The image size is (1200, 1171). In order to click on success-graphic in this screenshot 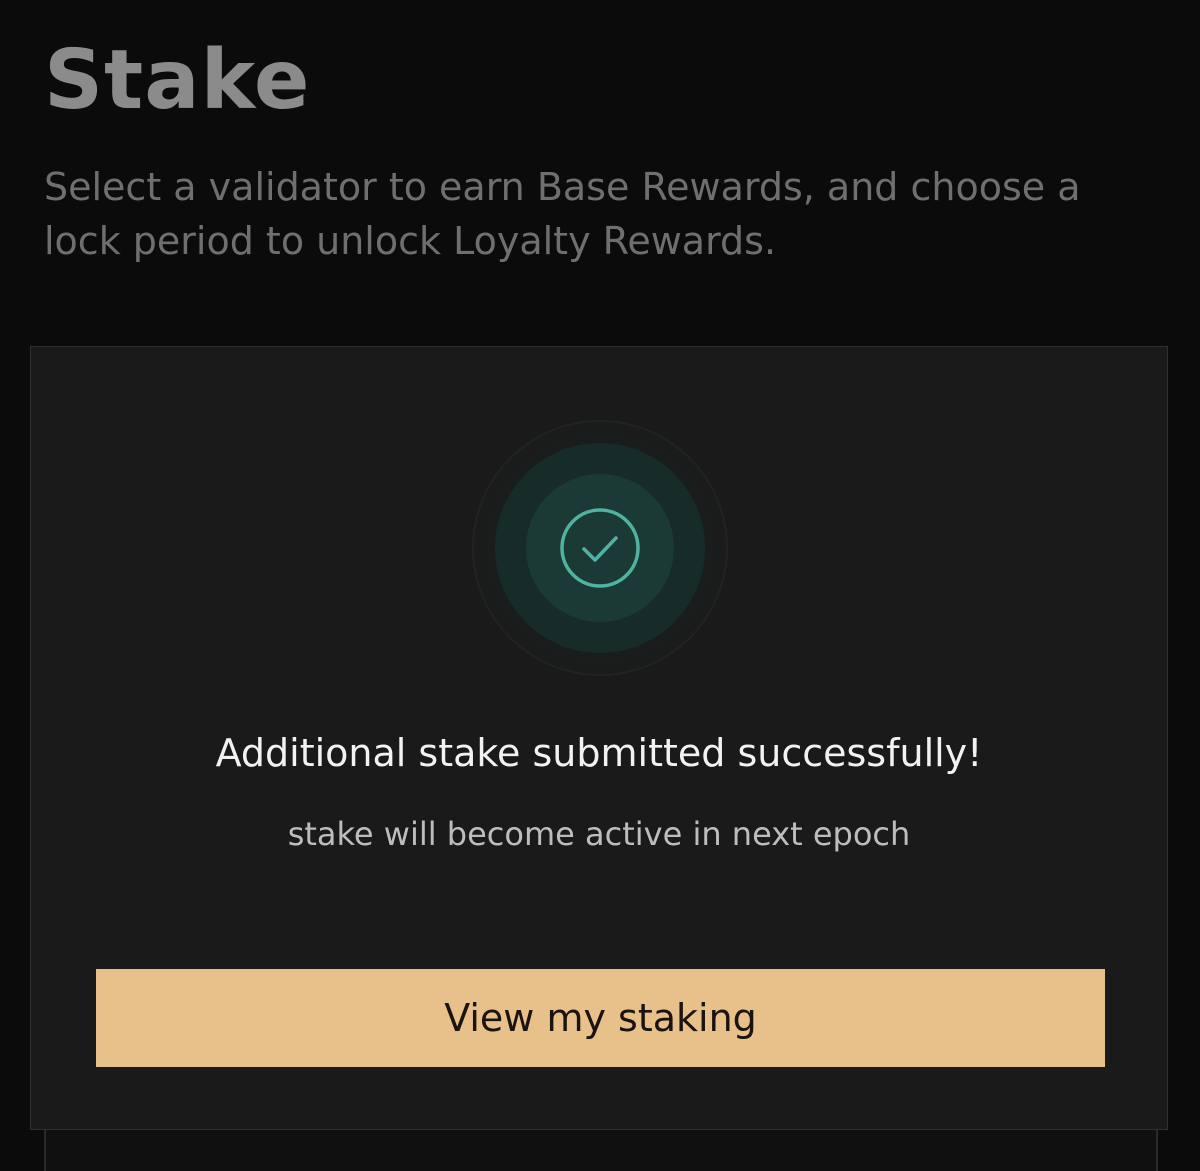, I will do `click(600, 548)`.